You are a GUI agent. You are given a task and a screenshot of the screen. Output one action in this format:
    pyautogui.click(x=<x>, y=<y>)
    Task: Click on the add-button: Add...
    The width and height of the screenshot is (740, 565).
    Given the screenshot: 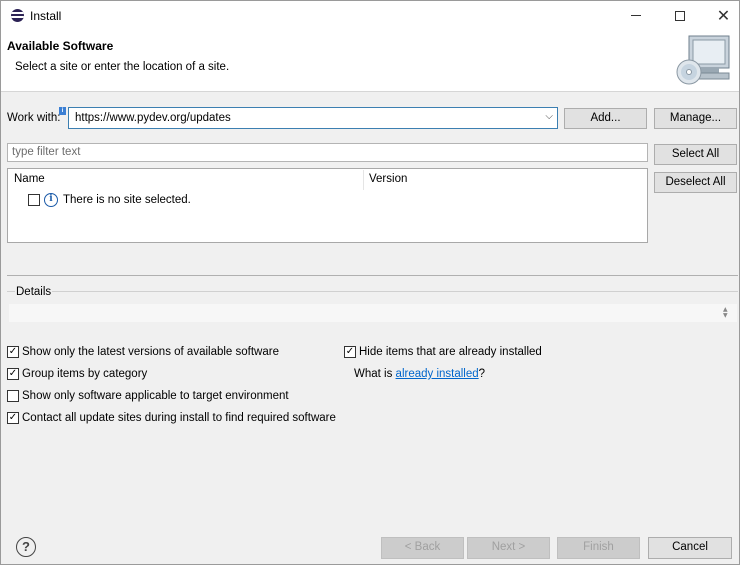 What is the action you would take?
    pyautogui.click(x=605, y=118)
    